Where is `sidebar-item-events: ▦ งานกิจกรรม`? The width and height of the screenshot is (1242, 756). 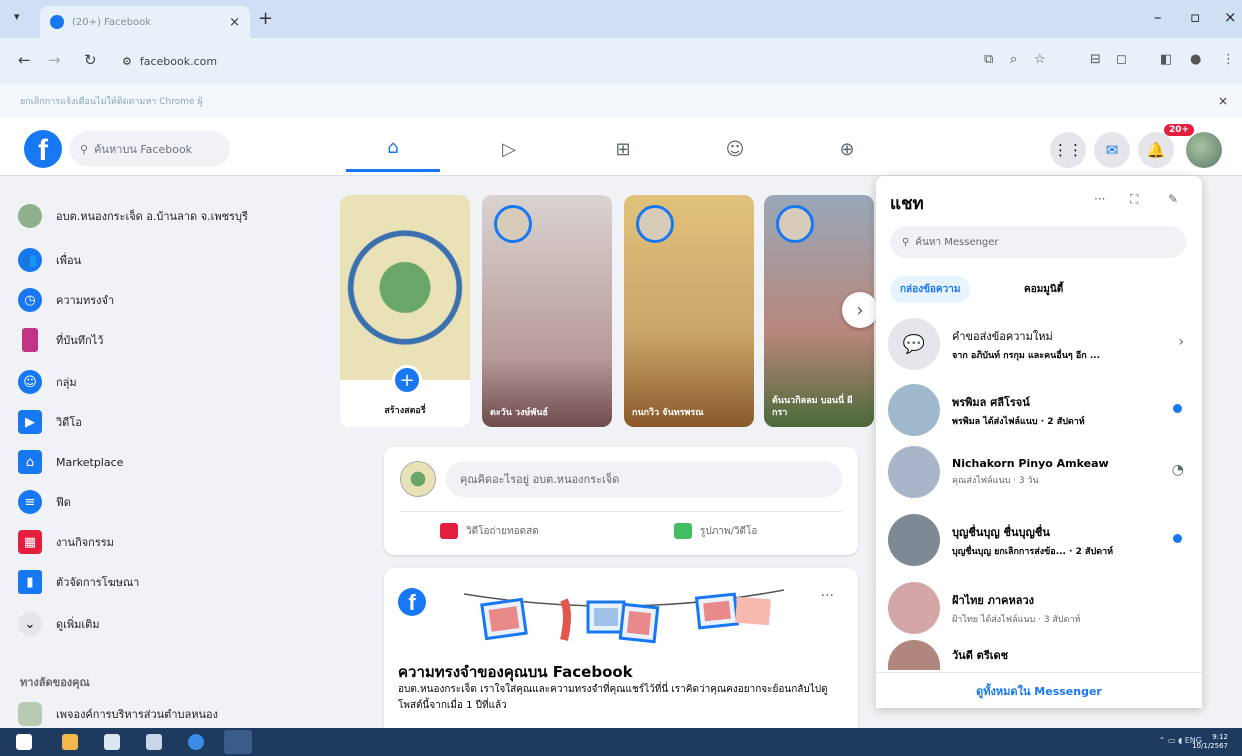
sidebar-item-events: ▦ งานกิจกรรม is located at coordinates (153, 542).